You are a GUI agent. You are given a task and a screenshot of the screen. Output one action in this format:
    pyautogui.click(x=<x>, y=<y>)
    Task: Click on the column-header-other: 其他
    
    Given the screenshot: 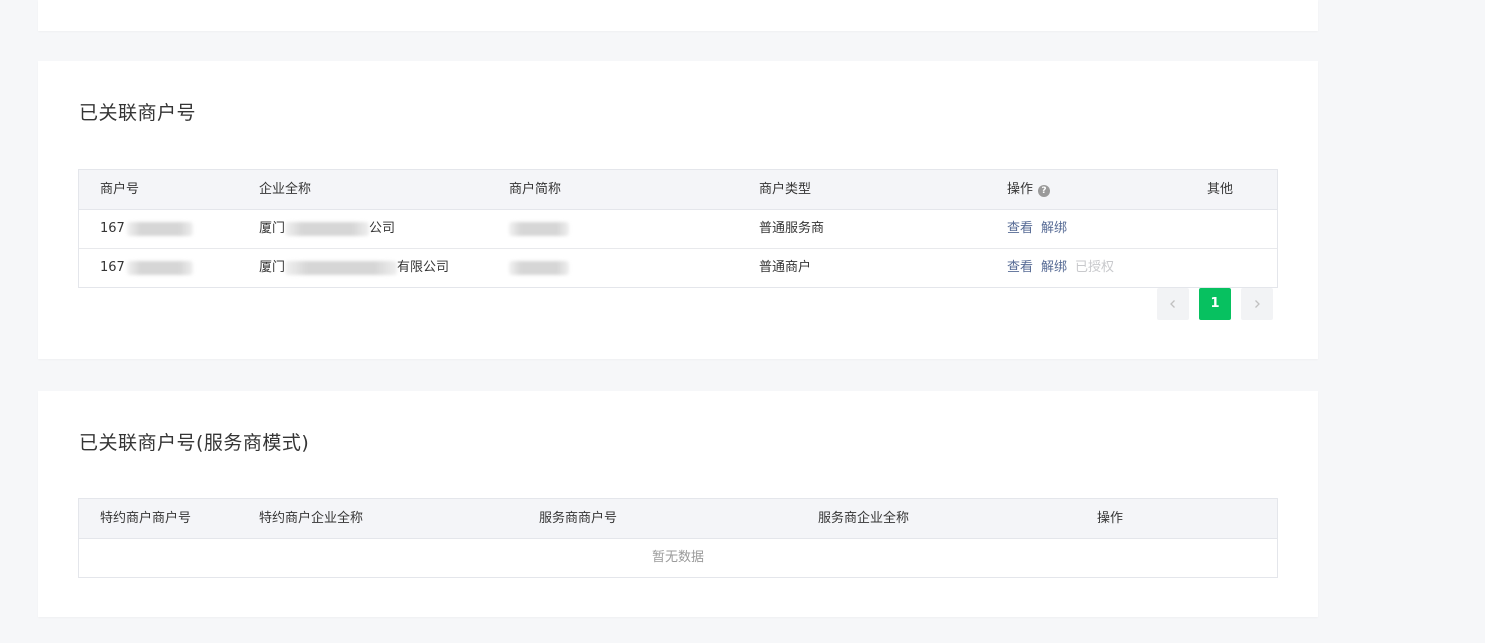 What is the action you would take?
    pyautogui.click(x=1220, y=189)
    